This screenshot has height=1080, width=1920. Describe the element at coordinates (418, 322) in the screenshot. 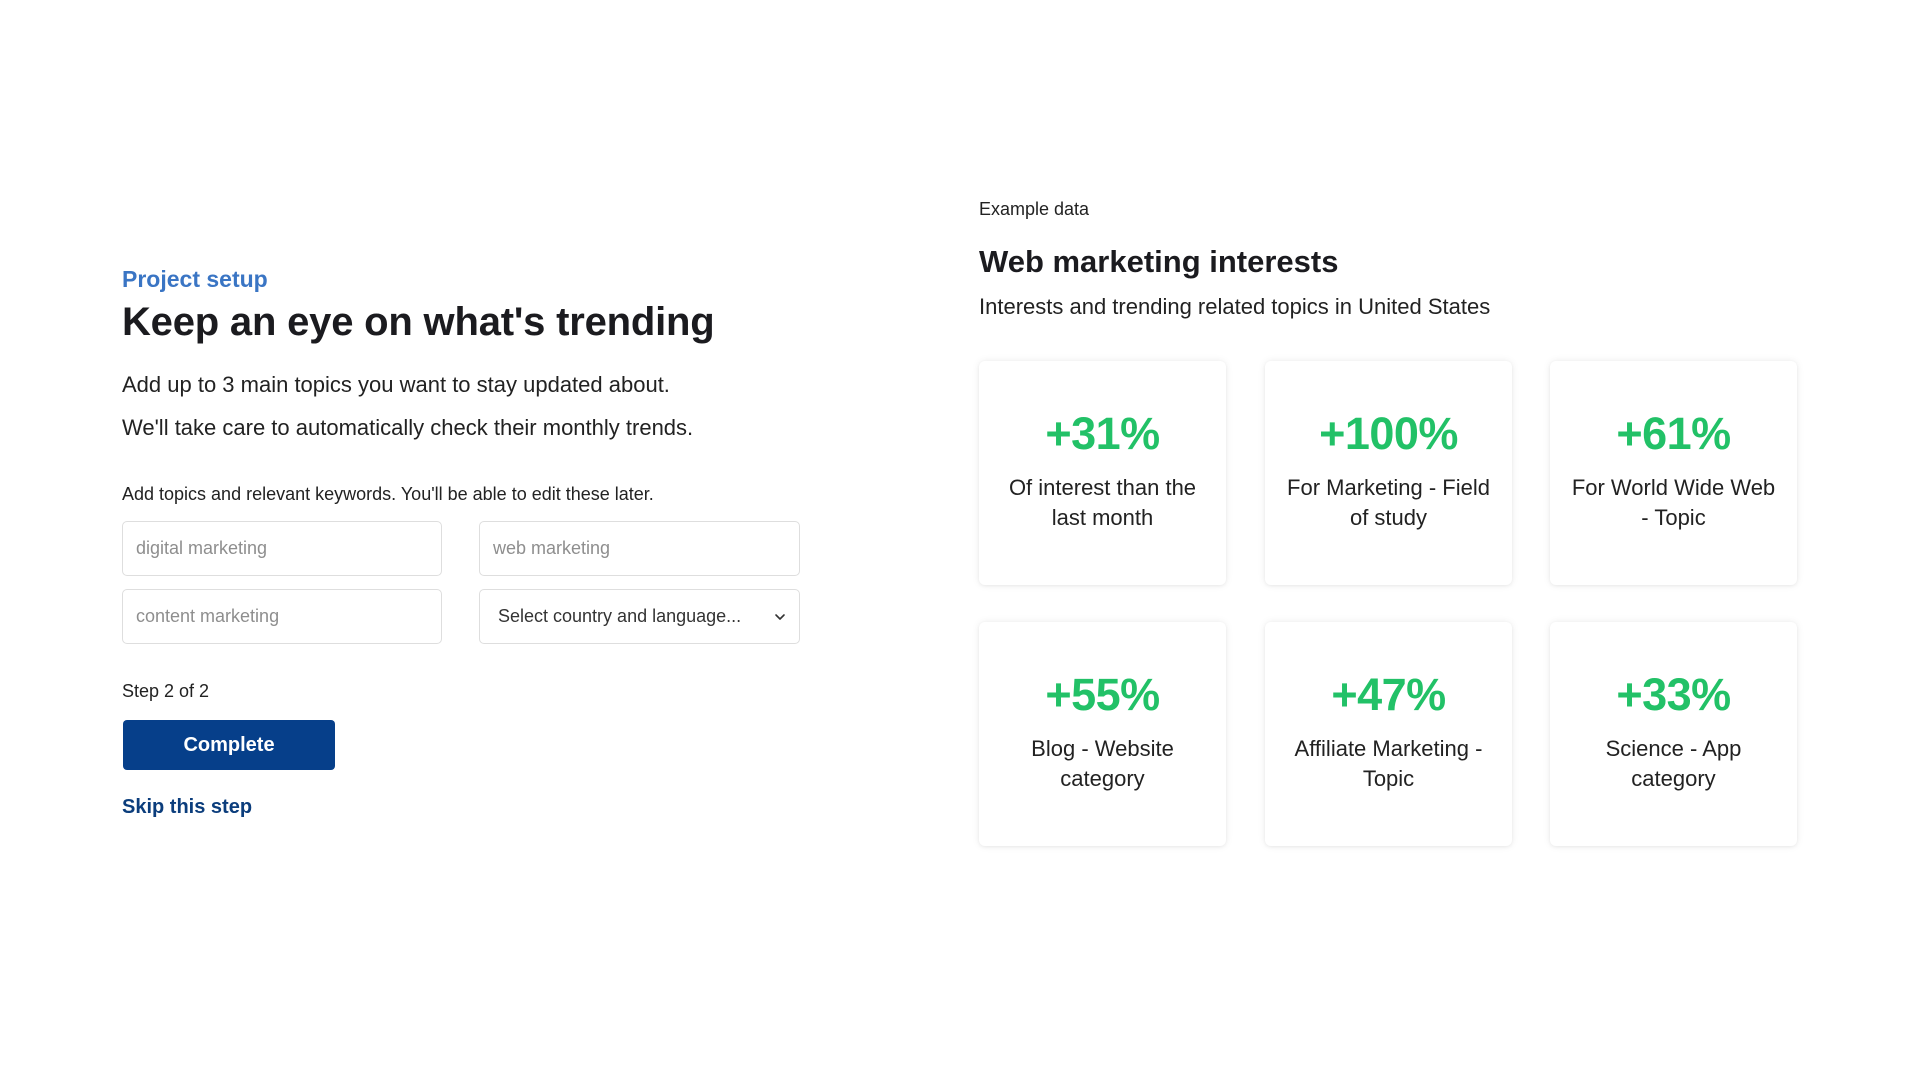

I see `page-title: Keep an eye on what's trending` at that location.